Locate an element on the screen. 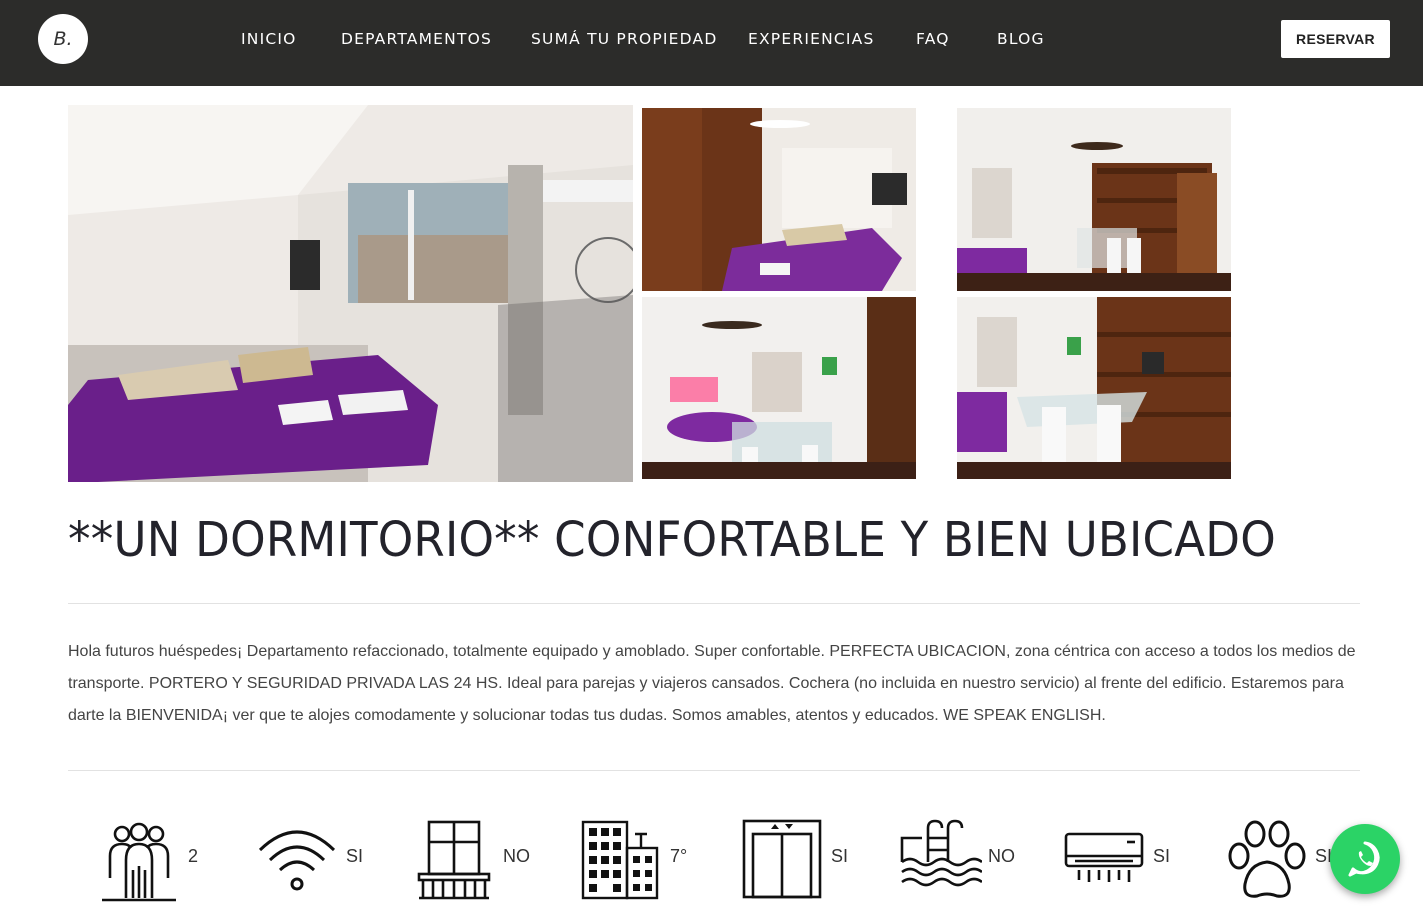 The height and width of the screenshot is (916, 1423). amenity-air-conditioning: SI is located at coordinates (1118, 861).